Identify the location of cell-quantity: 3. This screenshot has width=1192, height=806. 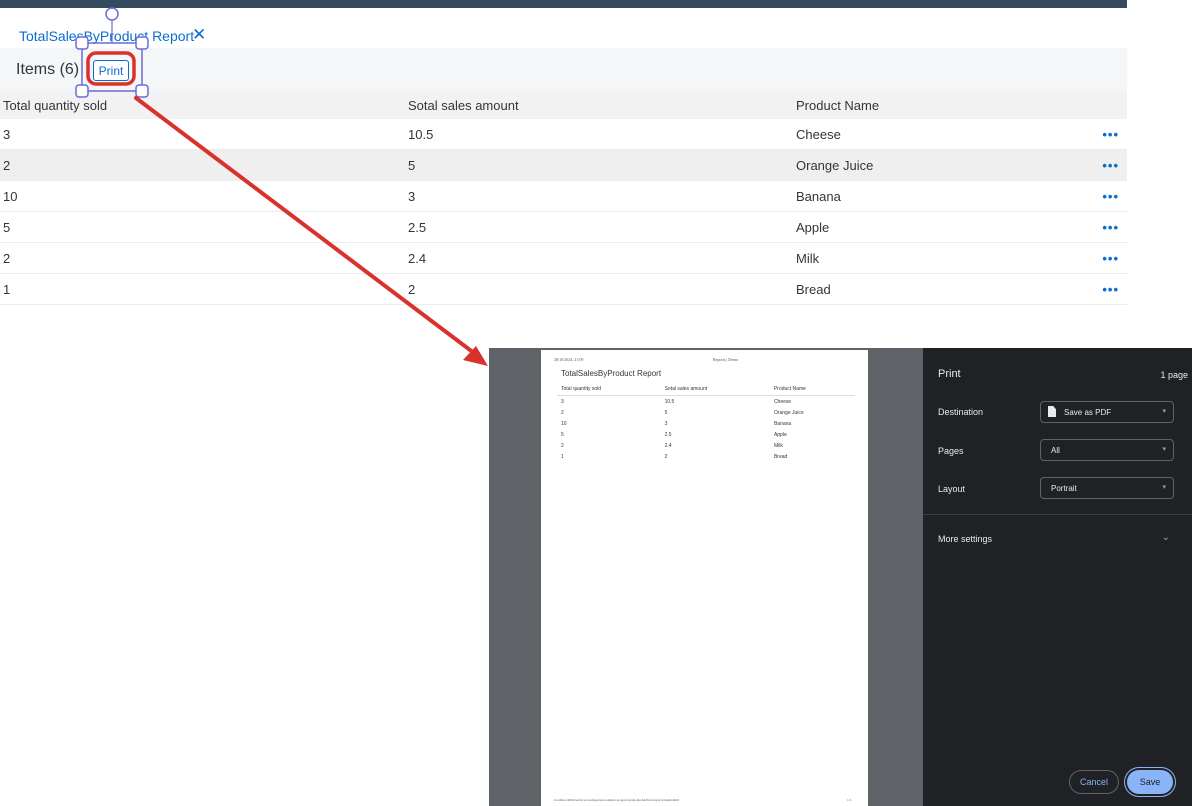
(202, 134).